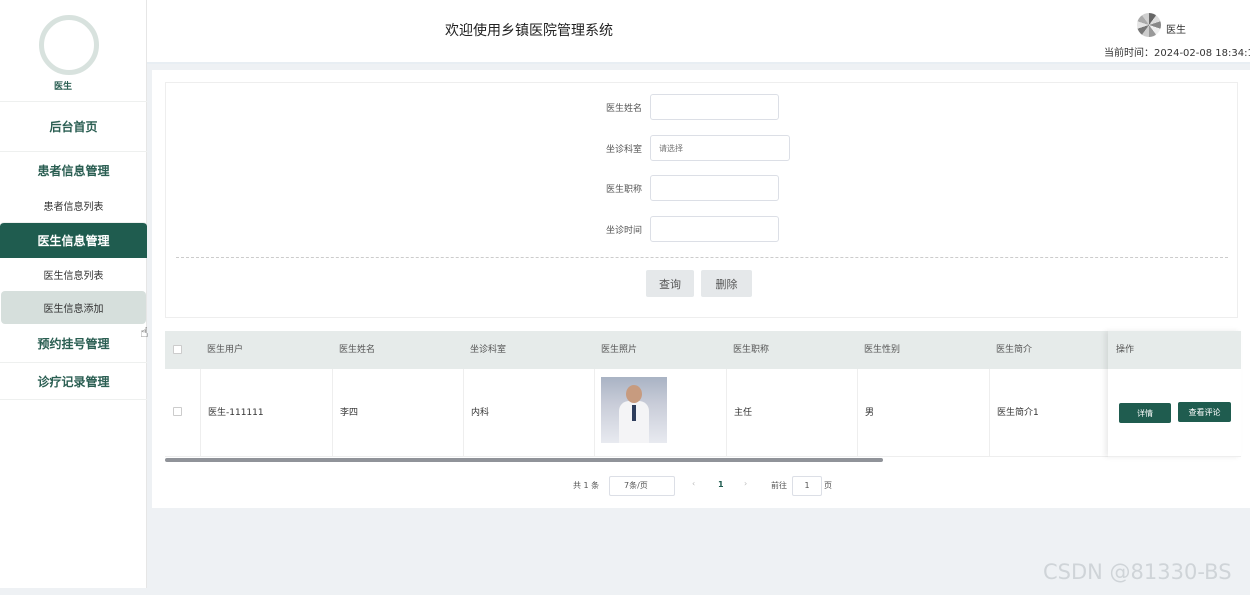  What do you see at coordinates (634, 413) in the screenshot?
I see `doctor-photo-tie` at bounding box center [634, 413].